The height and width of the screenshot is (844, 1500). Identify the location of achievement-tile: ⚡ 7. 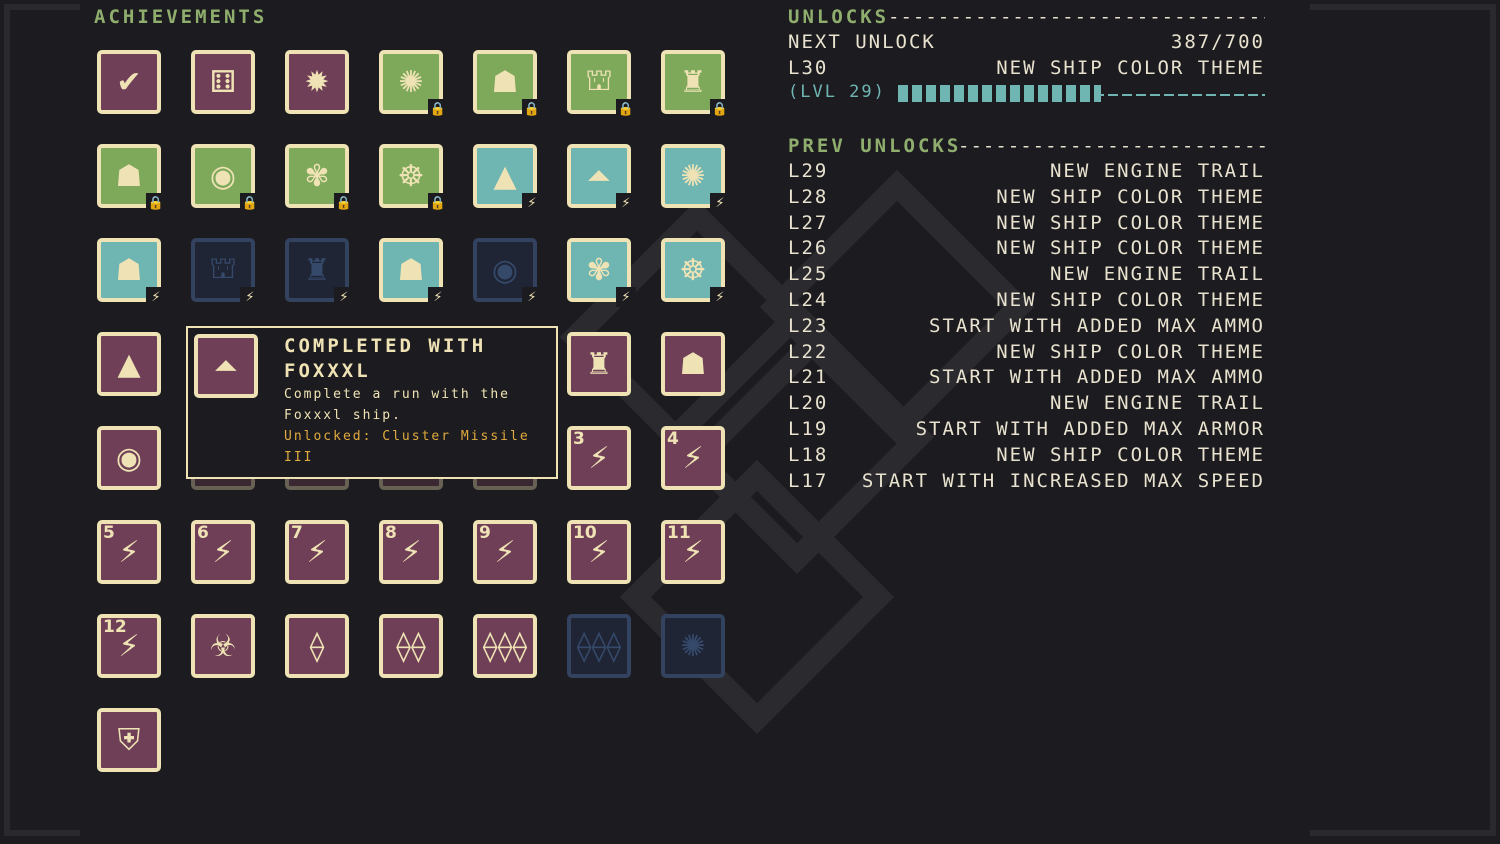
(317, 552).